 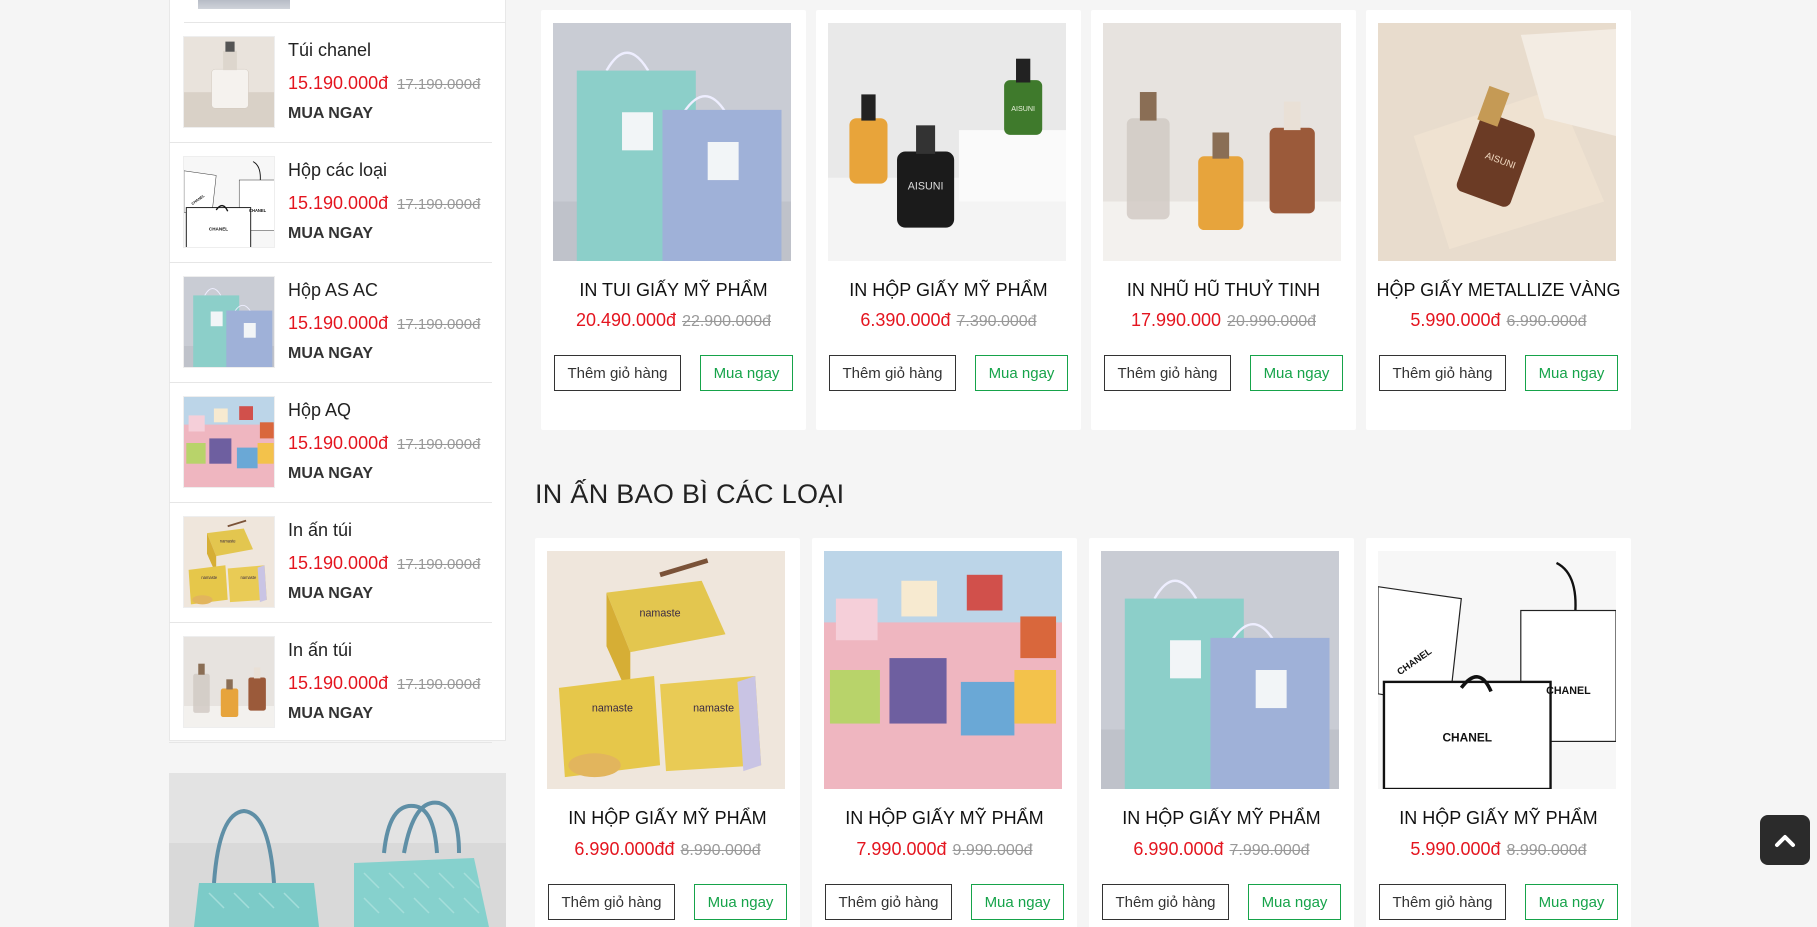 I want to click on product-image: CHANEL CHANEL CHANEL, so click(x=1497, y=670).